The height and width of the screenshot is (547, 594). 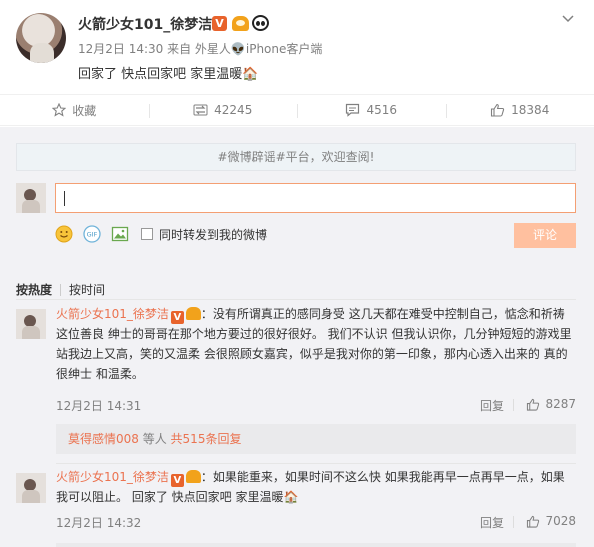 I want to click on my-avatar, so click(x=31, y=198).